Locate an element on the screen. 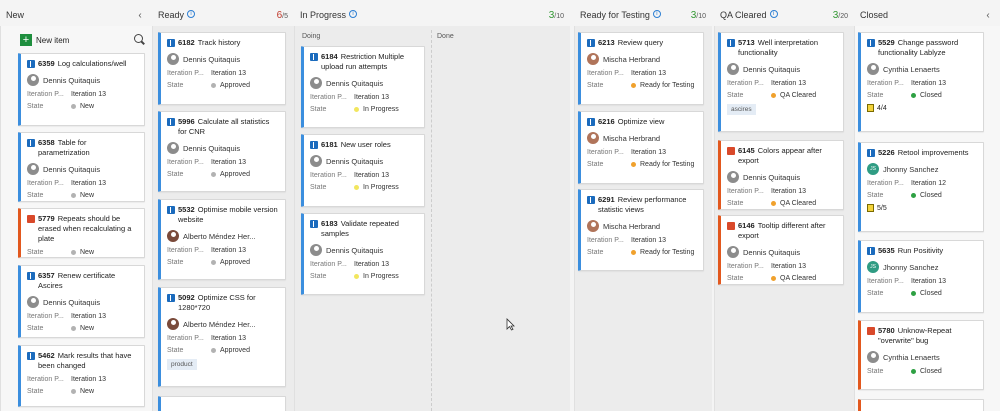 Image resolution: width=1000 pixels, height=411 pixels. task-progress: 4/4 is located at coordinates (922, 108).